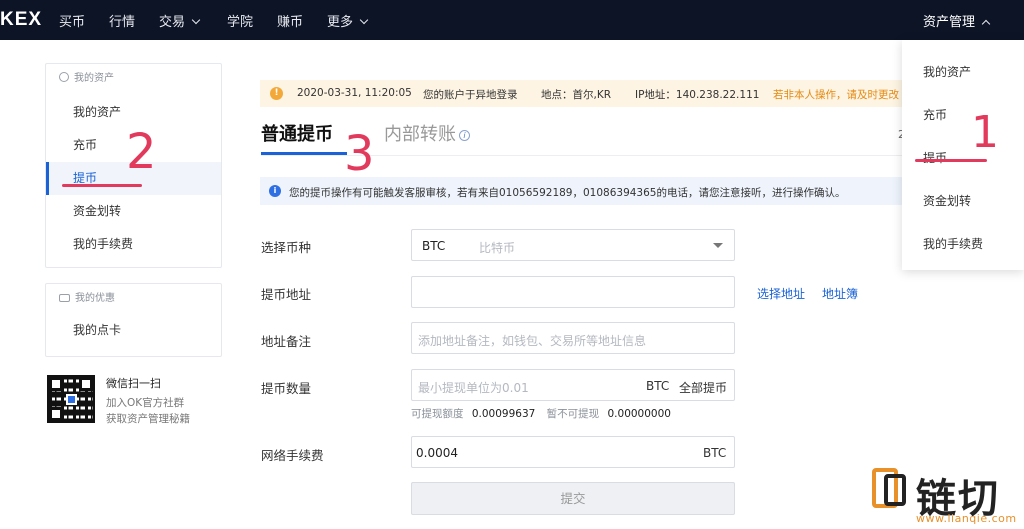 The width and height of the screenshot is (1024, 529). What do you see at coordinates (573, 292) in the screenshot?
I see `address-input` at bounding box center [573, 292].